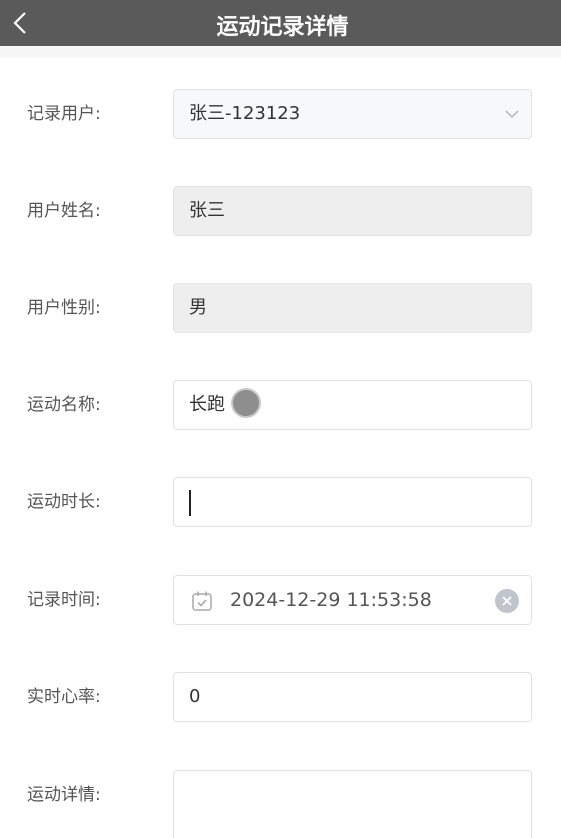 Image resolution: width=561 pixels, height=838 pixels. Describe the element at coordinates (352, 804) in the screenshot. I see `sport-detail-textarea` at that location.